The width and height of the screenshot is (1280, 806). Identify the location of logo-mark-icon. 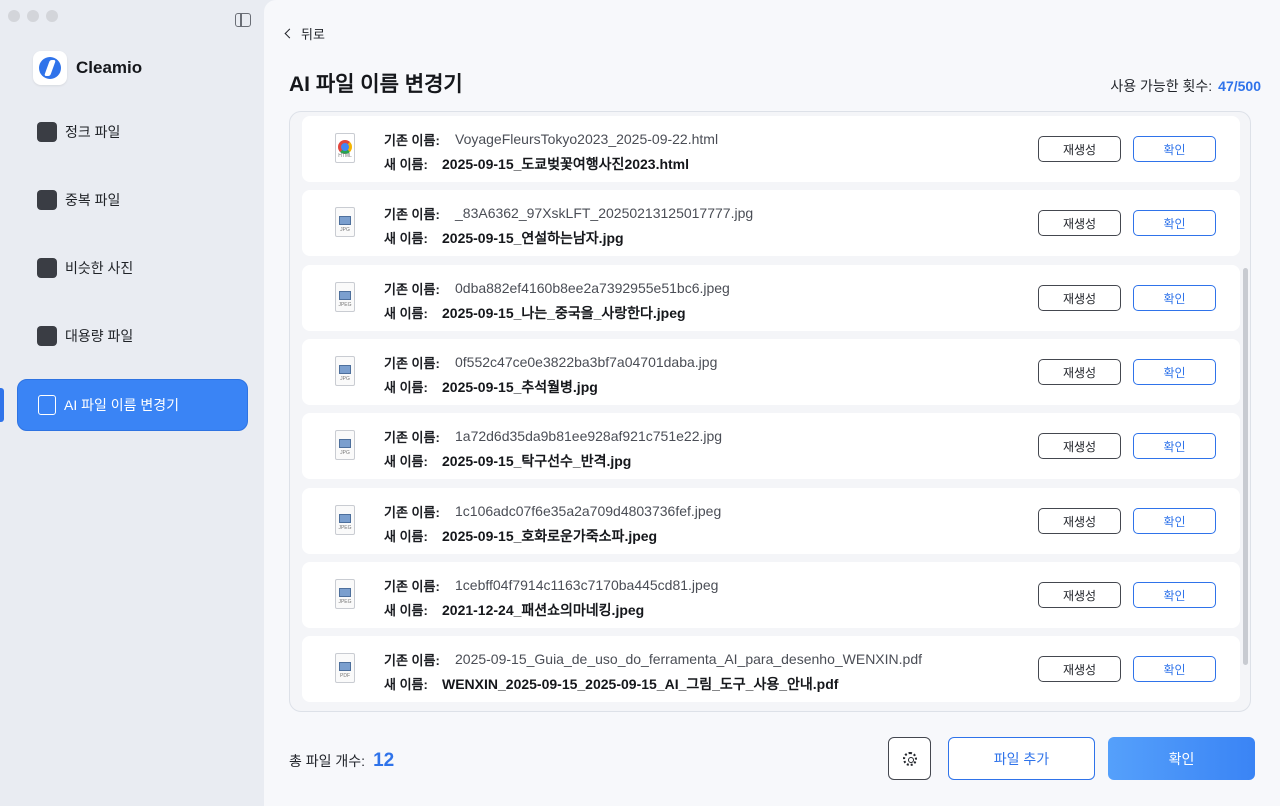
(50, 68).